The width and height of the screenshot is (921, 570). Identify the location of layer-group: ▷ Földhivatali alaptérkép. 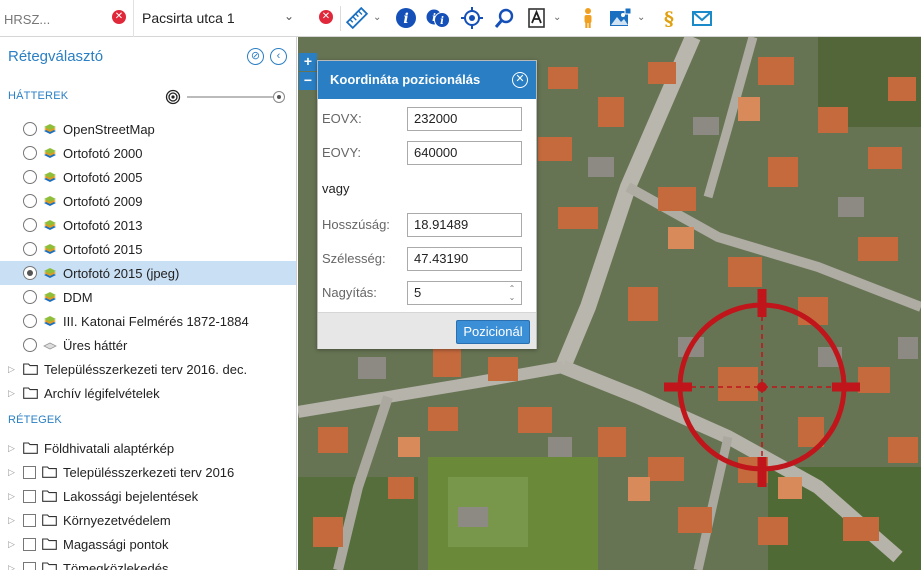
(148, 448).